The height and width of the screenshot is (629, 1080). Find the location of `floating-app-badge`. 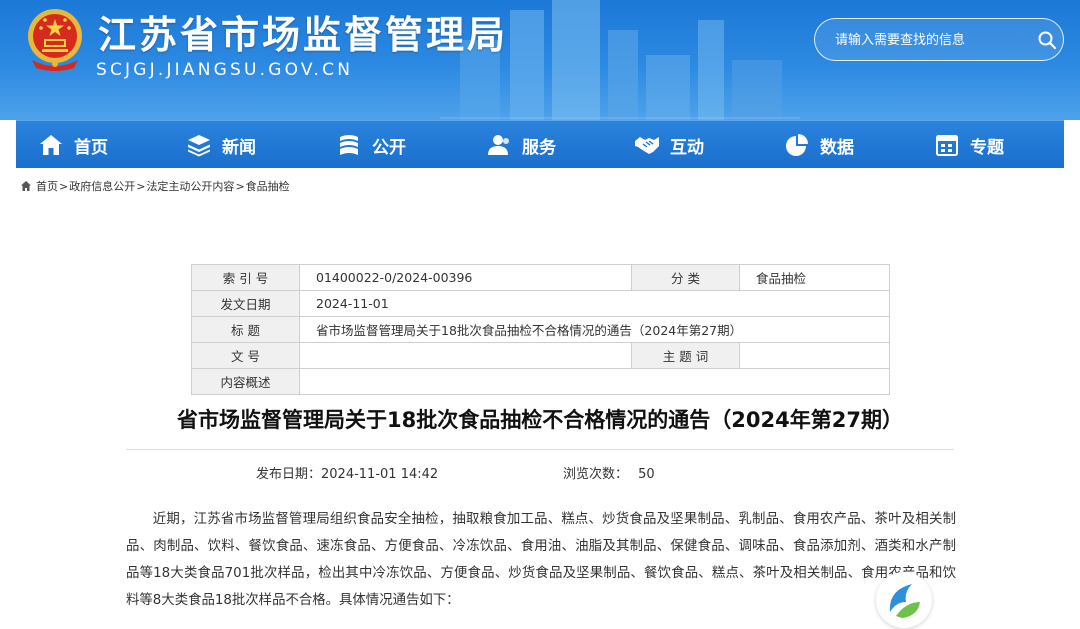

floating-app-badge is located at coordinates (904, 600).